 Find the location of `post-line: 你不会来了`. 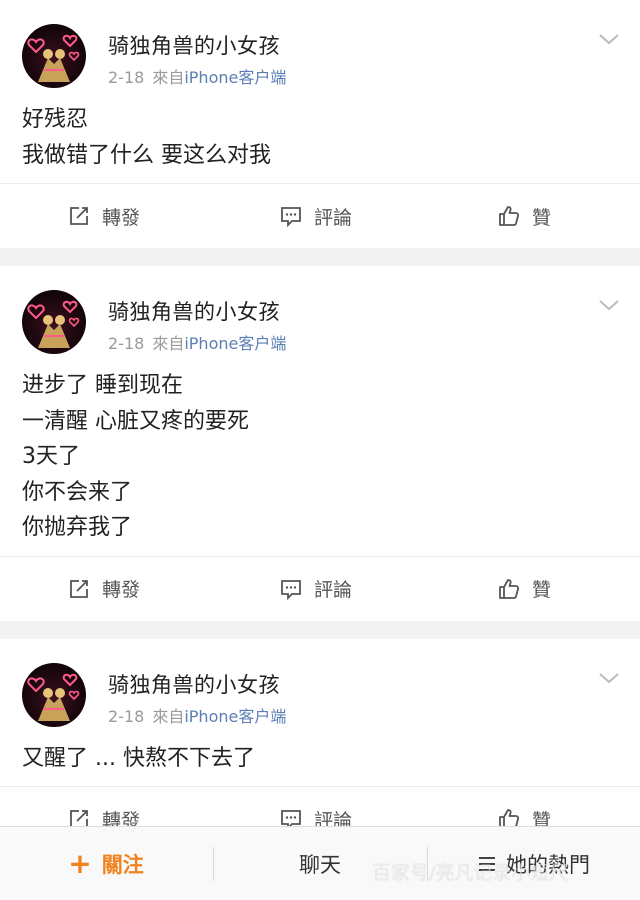

post-line: 你不会来了 is located at coordinates (77, 492).